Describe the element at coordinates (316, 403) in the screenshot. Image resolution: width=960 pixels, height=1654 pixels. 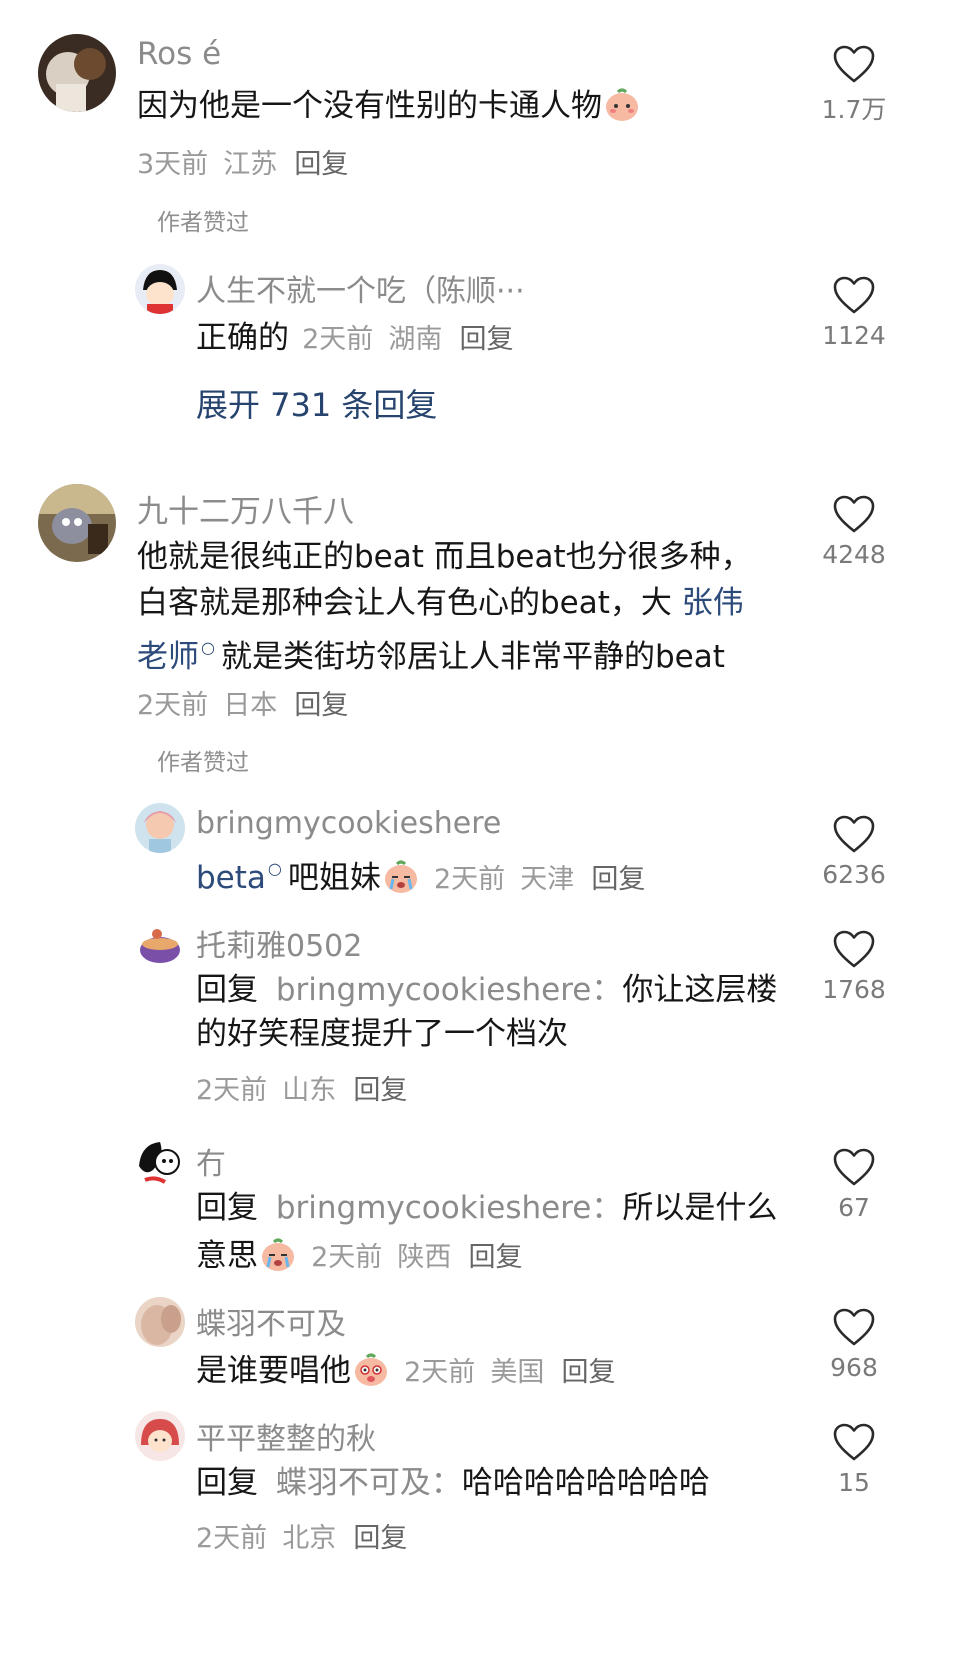
I see `expand-replies-button: 展开 731 条回复` at that location.